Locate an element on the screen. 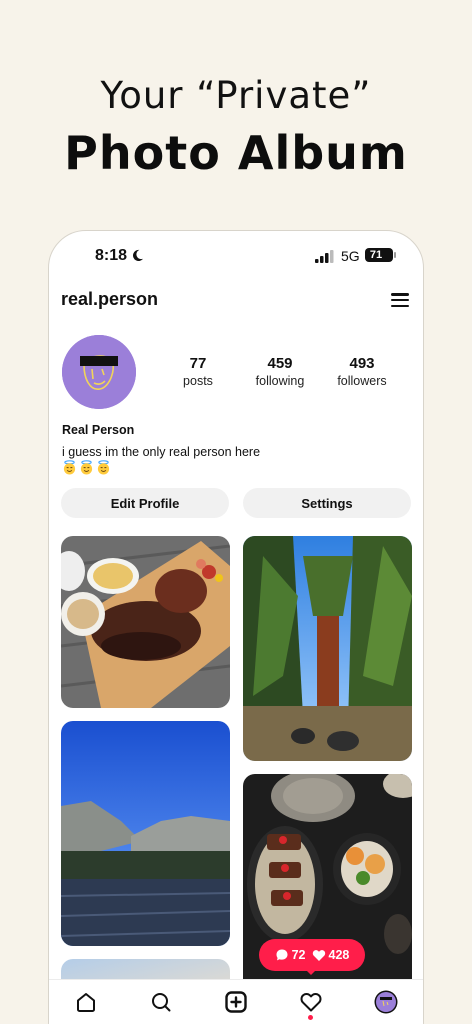  bottom-tab-bar is located at coordinates (236, 1001).